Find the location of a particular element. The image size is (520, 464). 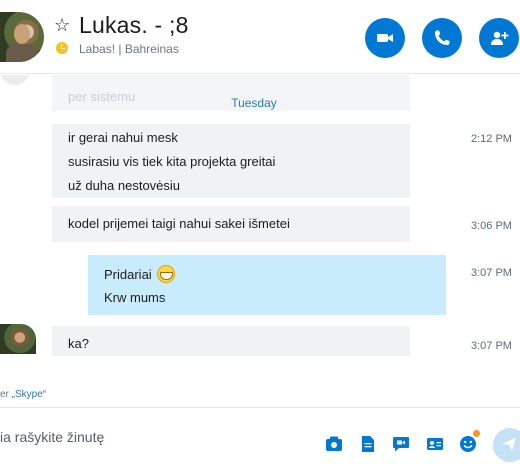

video-camera-icon is located at coordinates (385, 38).